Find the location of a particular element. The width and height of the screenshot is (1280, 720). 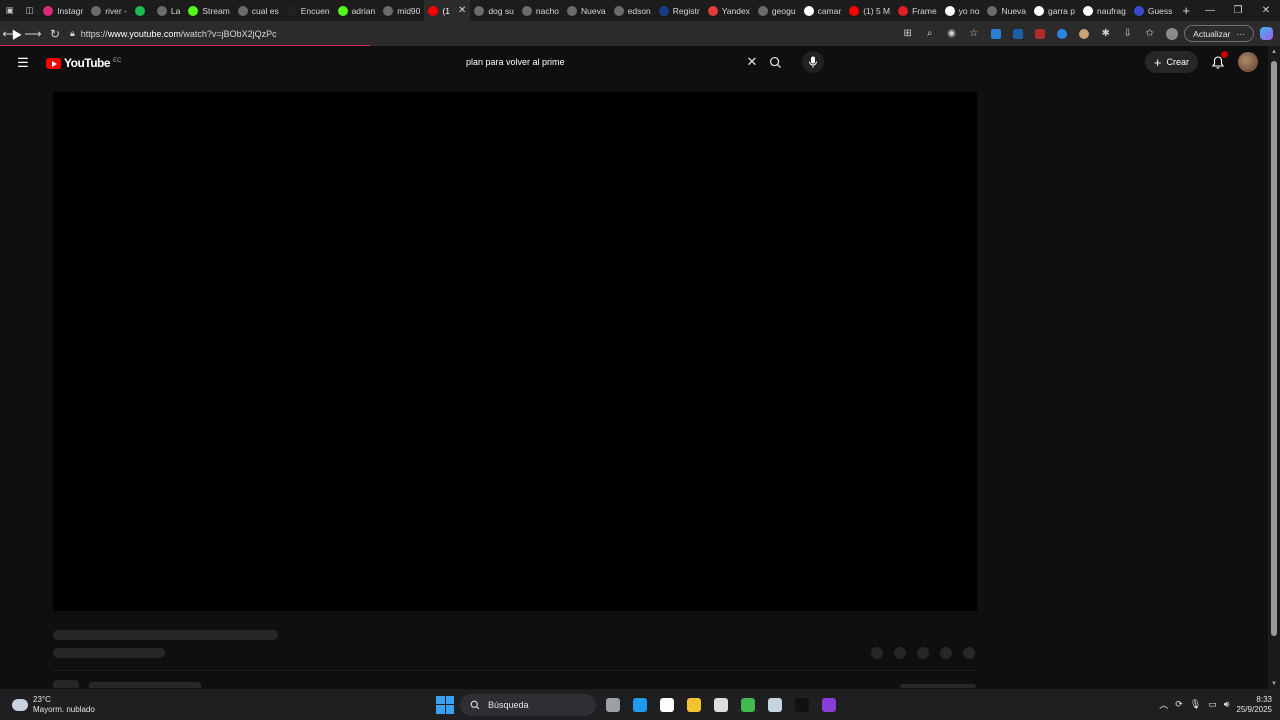

edge-icon is located at coordinates (640, 705).